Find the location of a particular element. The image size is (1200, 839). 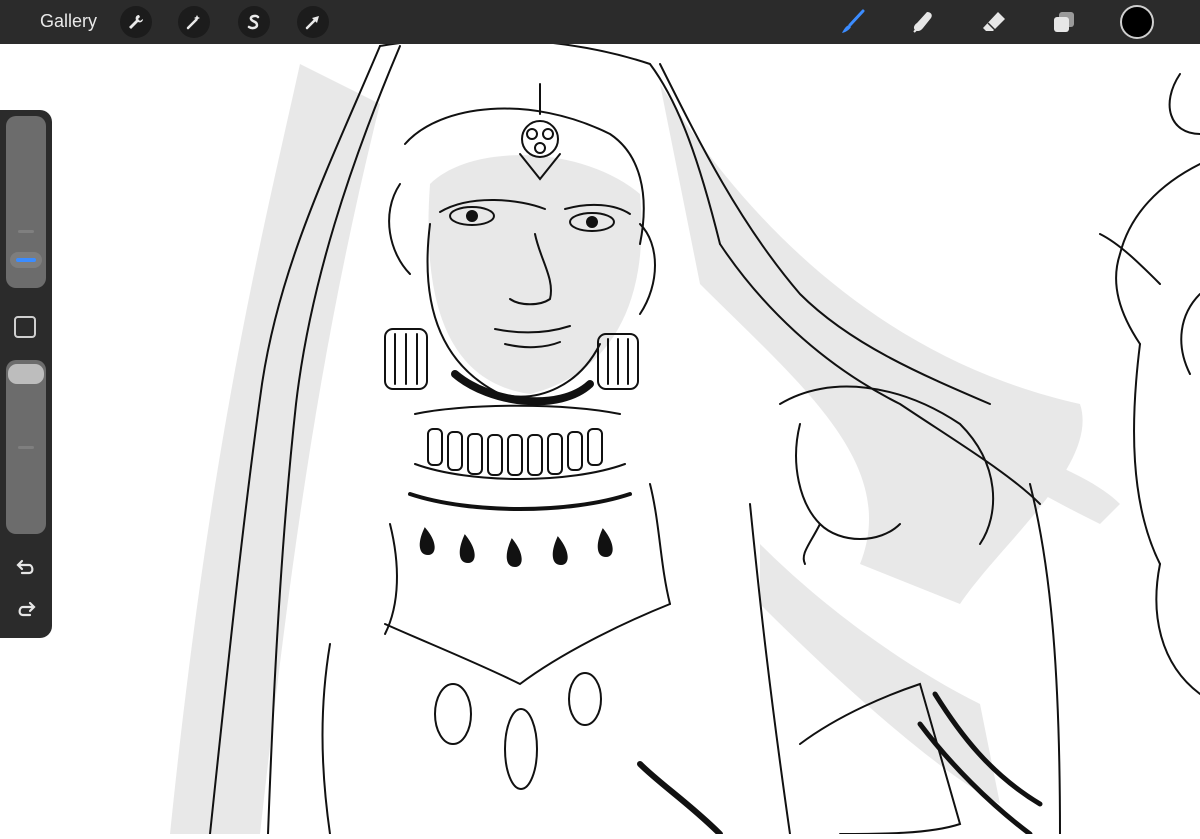

brush-size-handle is located at coordinates (26, 260).